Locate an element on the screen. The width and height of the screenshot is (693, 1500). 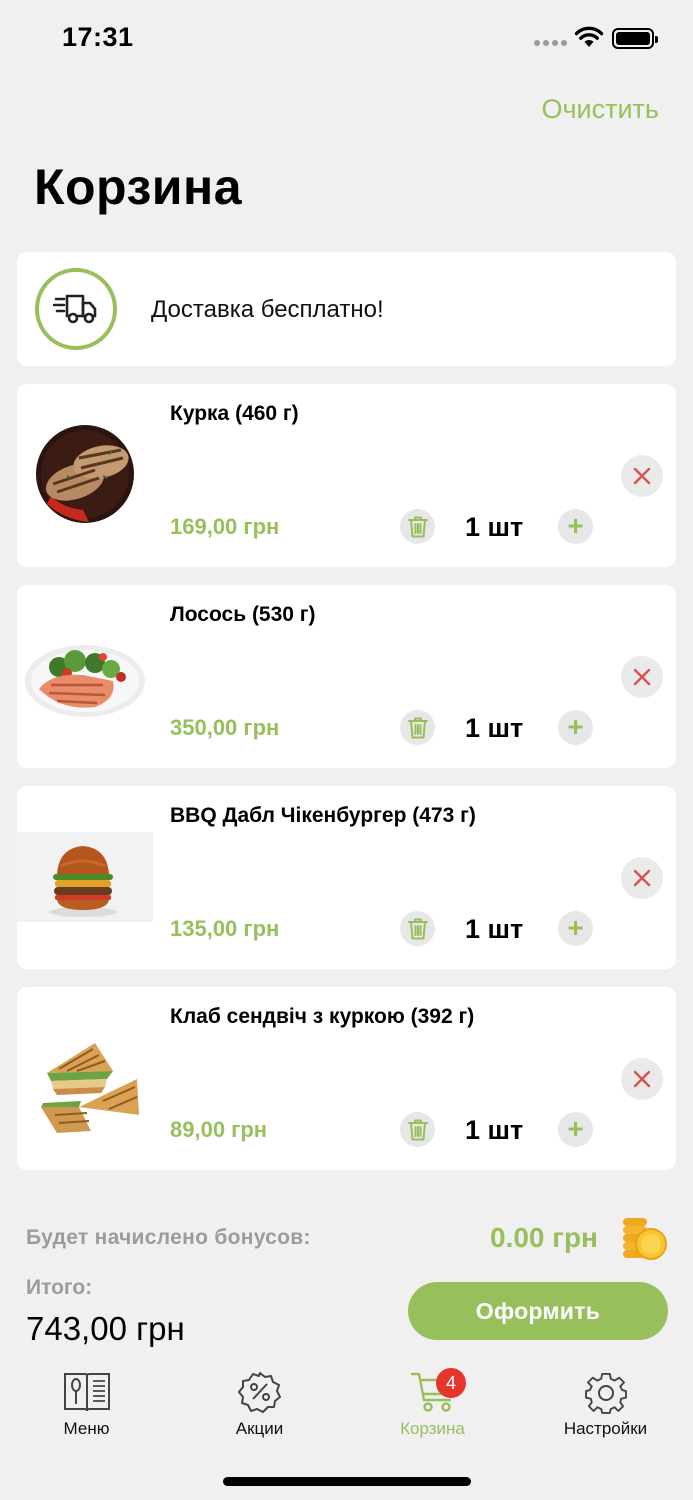
cart-item: Курка (460 г) 169,00 грн 1 шт + is located at coordinates (346, 475).